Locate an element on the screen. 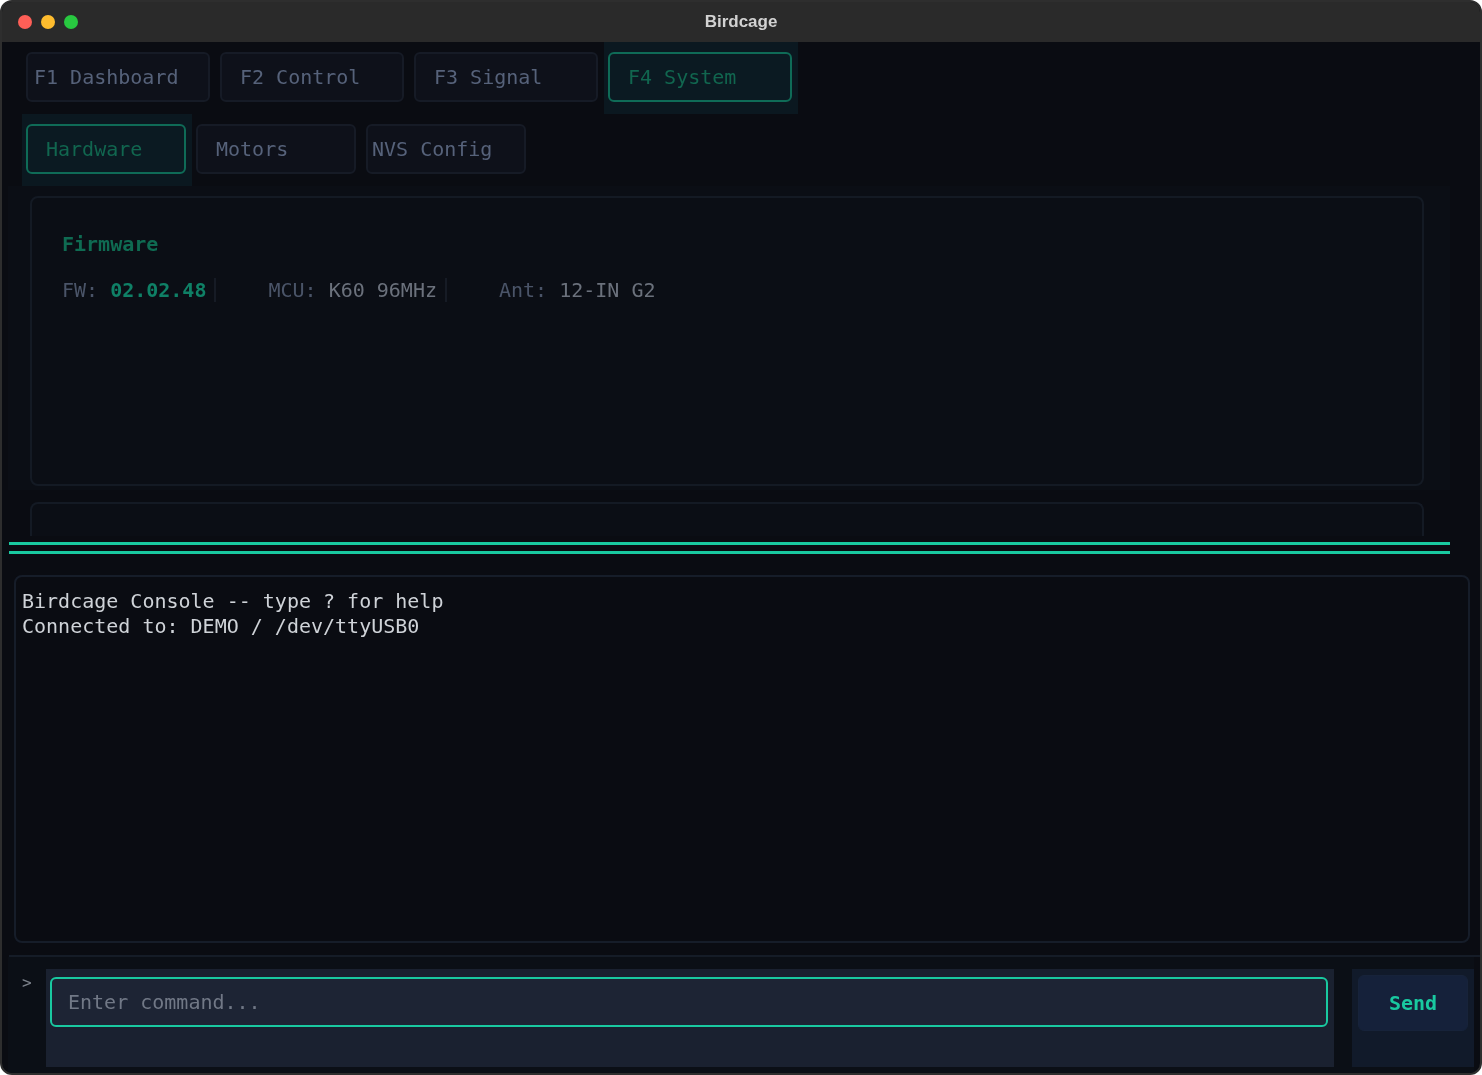 The height and width of the screenshot is (1075, 1482). console-line: Birdcage Console -- type ? for help is located at coordinates (233, 601).